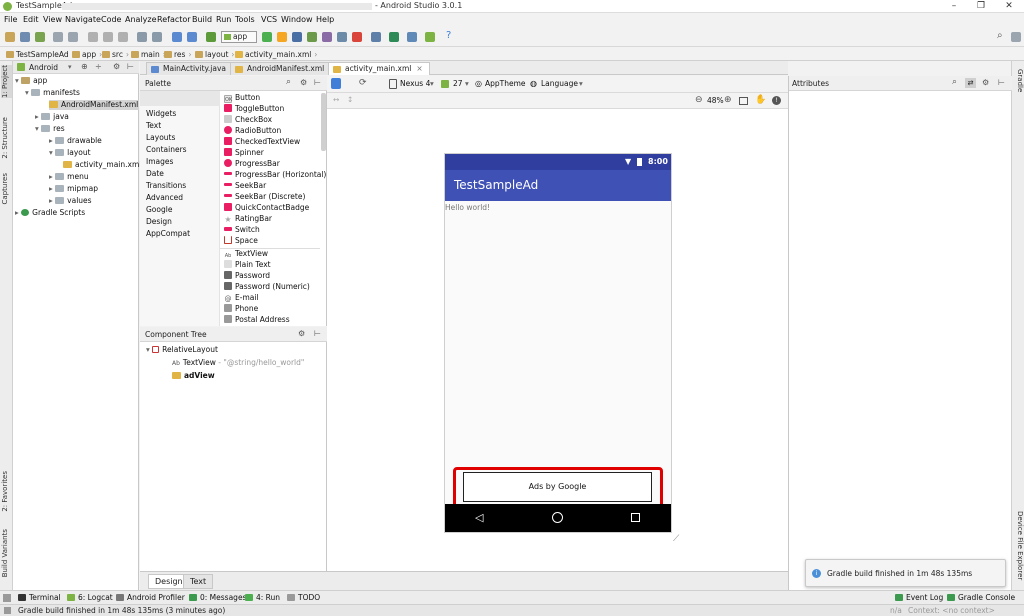 The image size is (1024, 616). Describe the element at coordinates (153, 125) in the screenshot. I see `palette-category: Text` at that location.